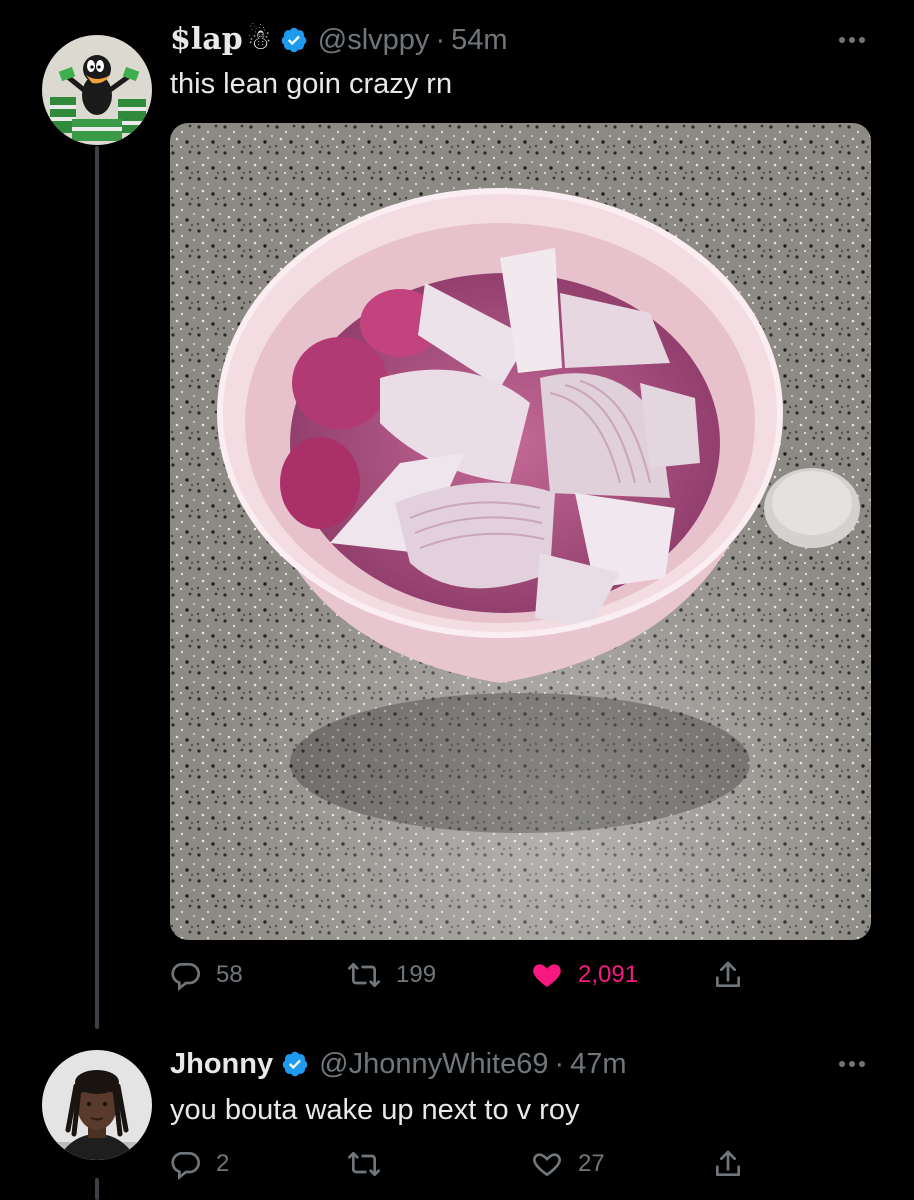  Describe the element at coordinates (229, 974) in the screenshot. I see `reply-count: 58` at that location.